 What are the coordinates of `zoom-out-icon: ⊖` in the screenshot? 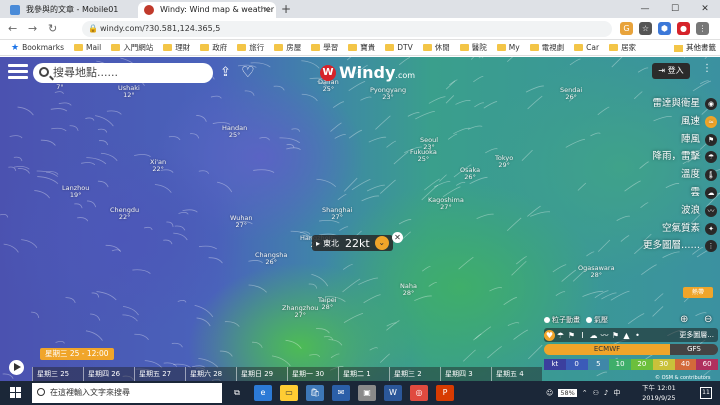 It's located at (708, 319).